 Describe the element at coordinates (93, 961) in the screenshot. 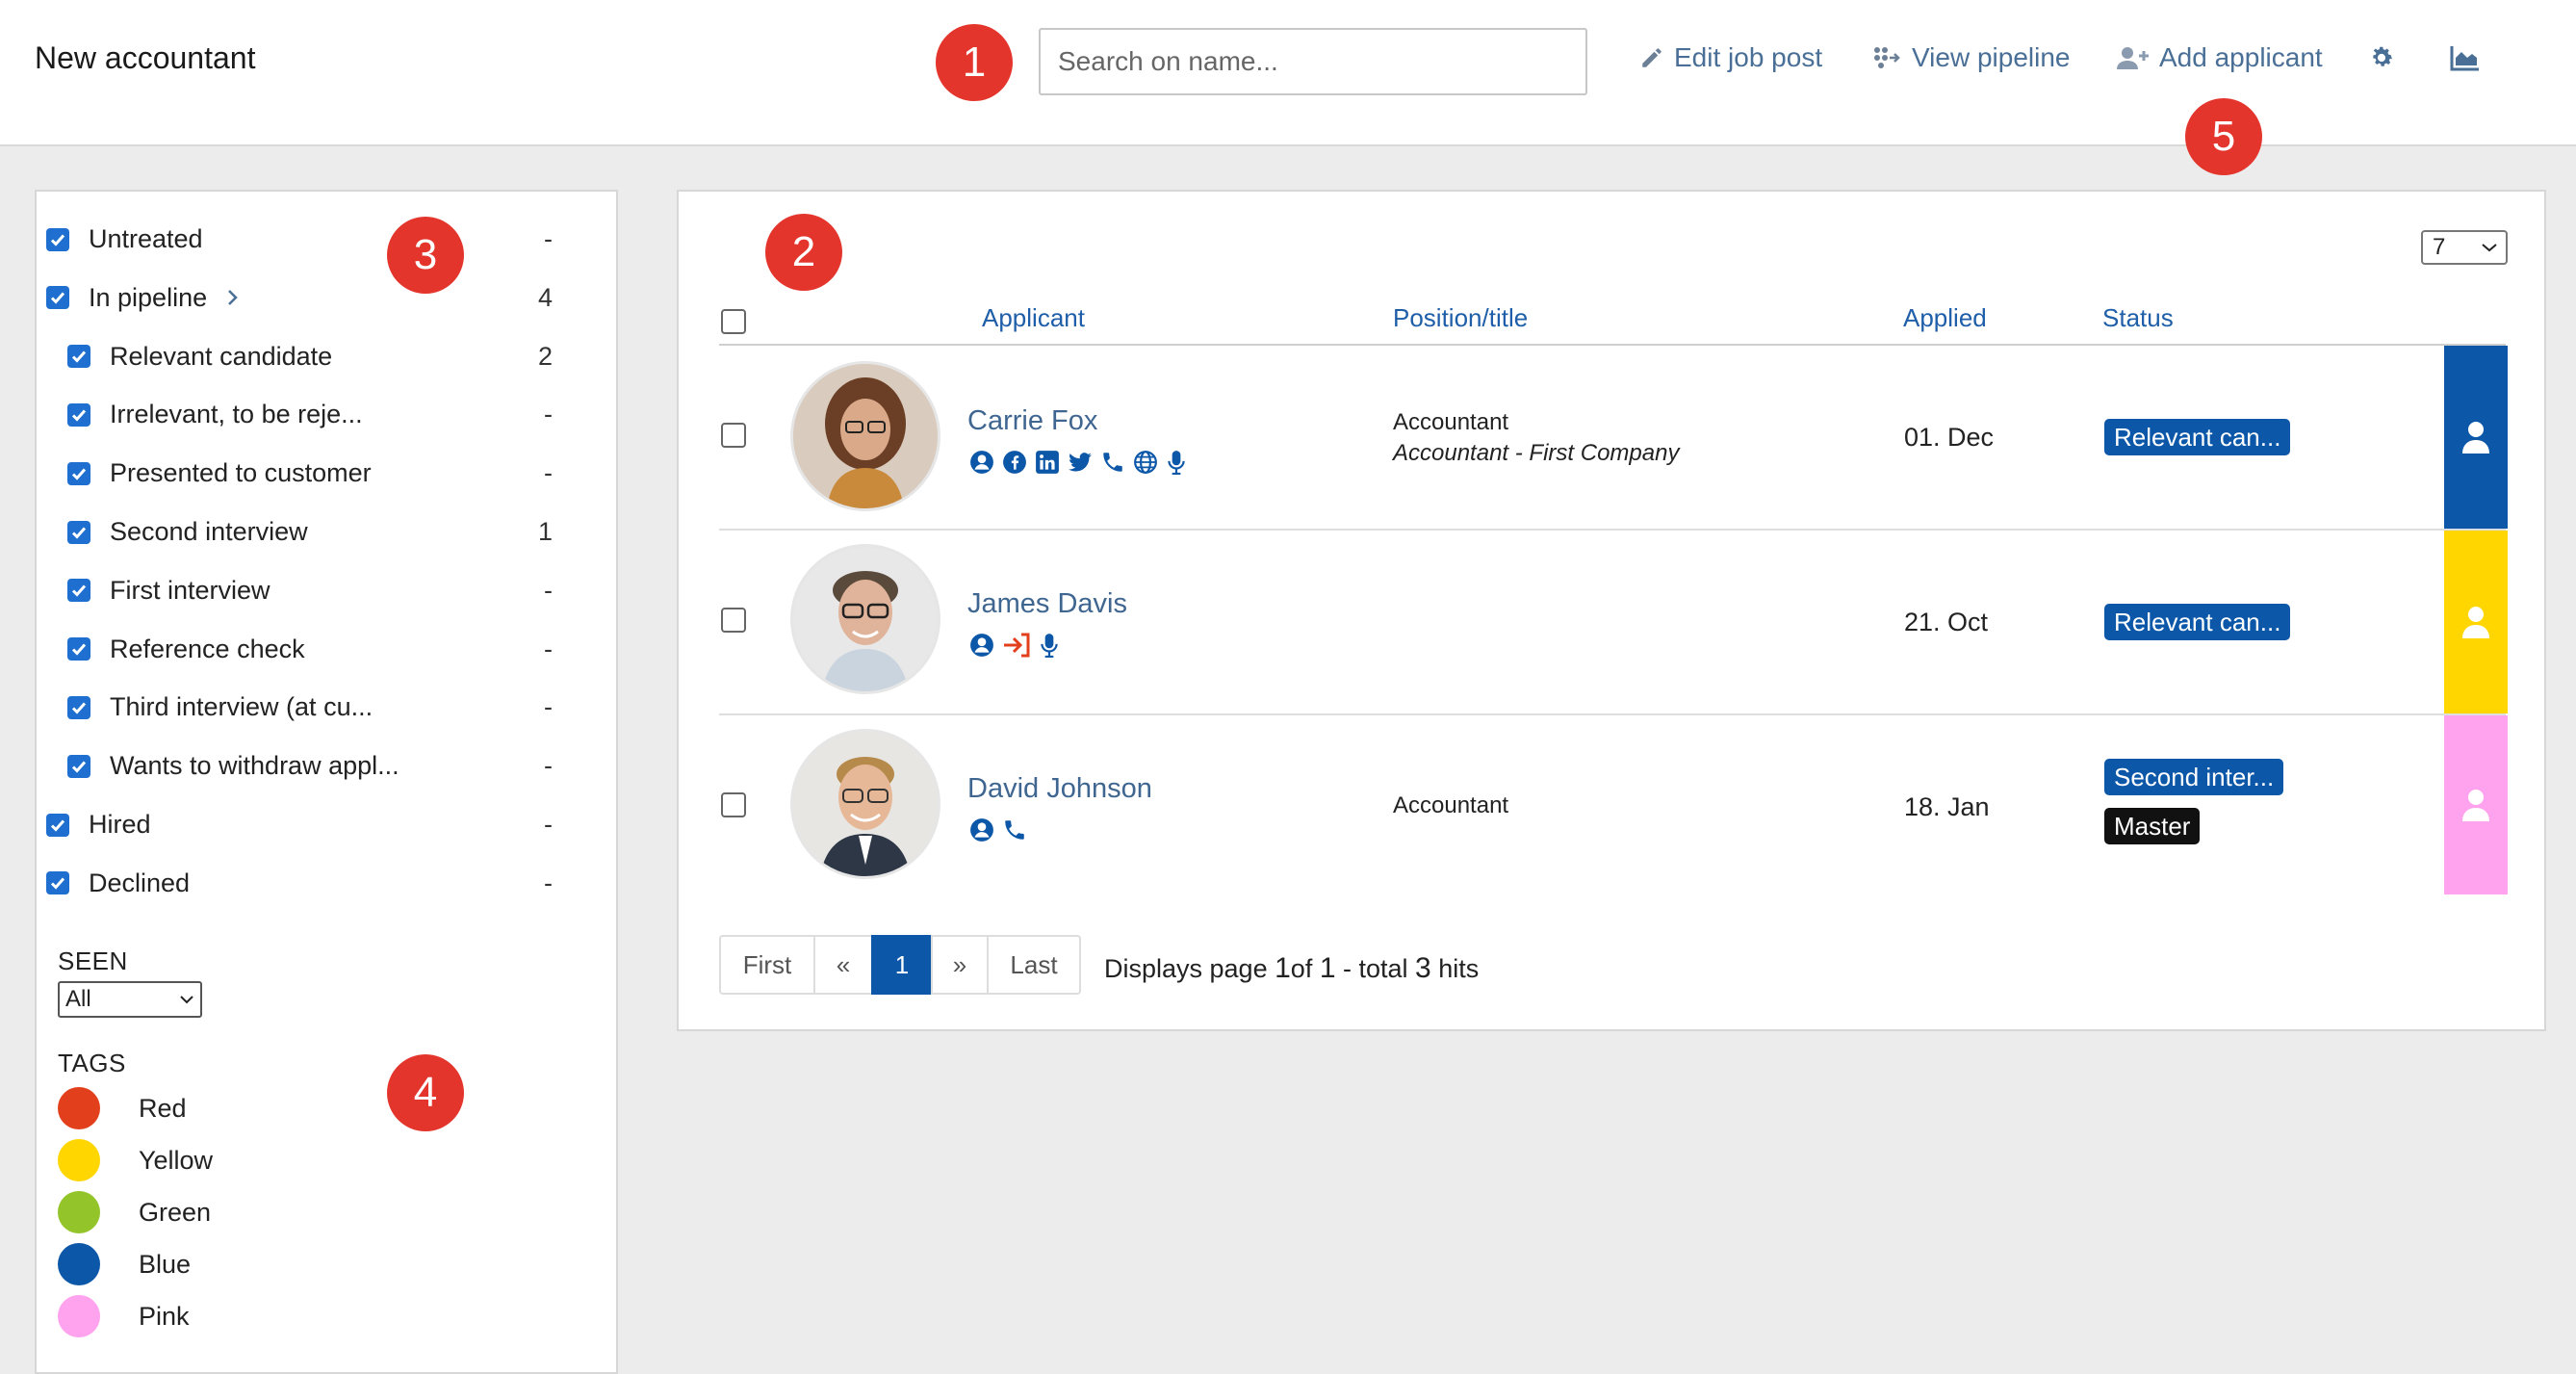

I see `seen-label: SEEN` at that location.